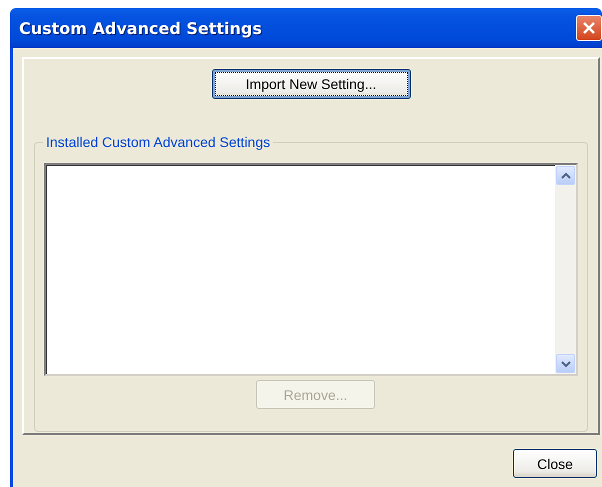  I want to click on close-icon, so click(589, 28).